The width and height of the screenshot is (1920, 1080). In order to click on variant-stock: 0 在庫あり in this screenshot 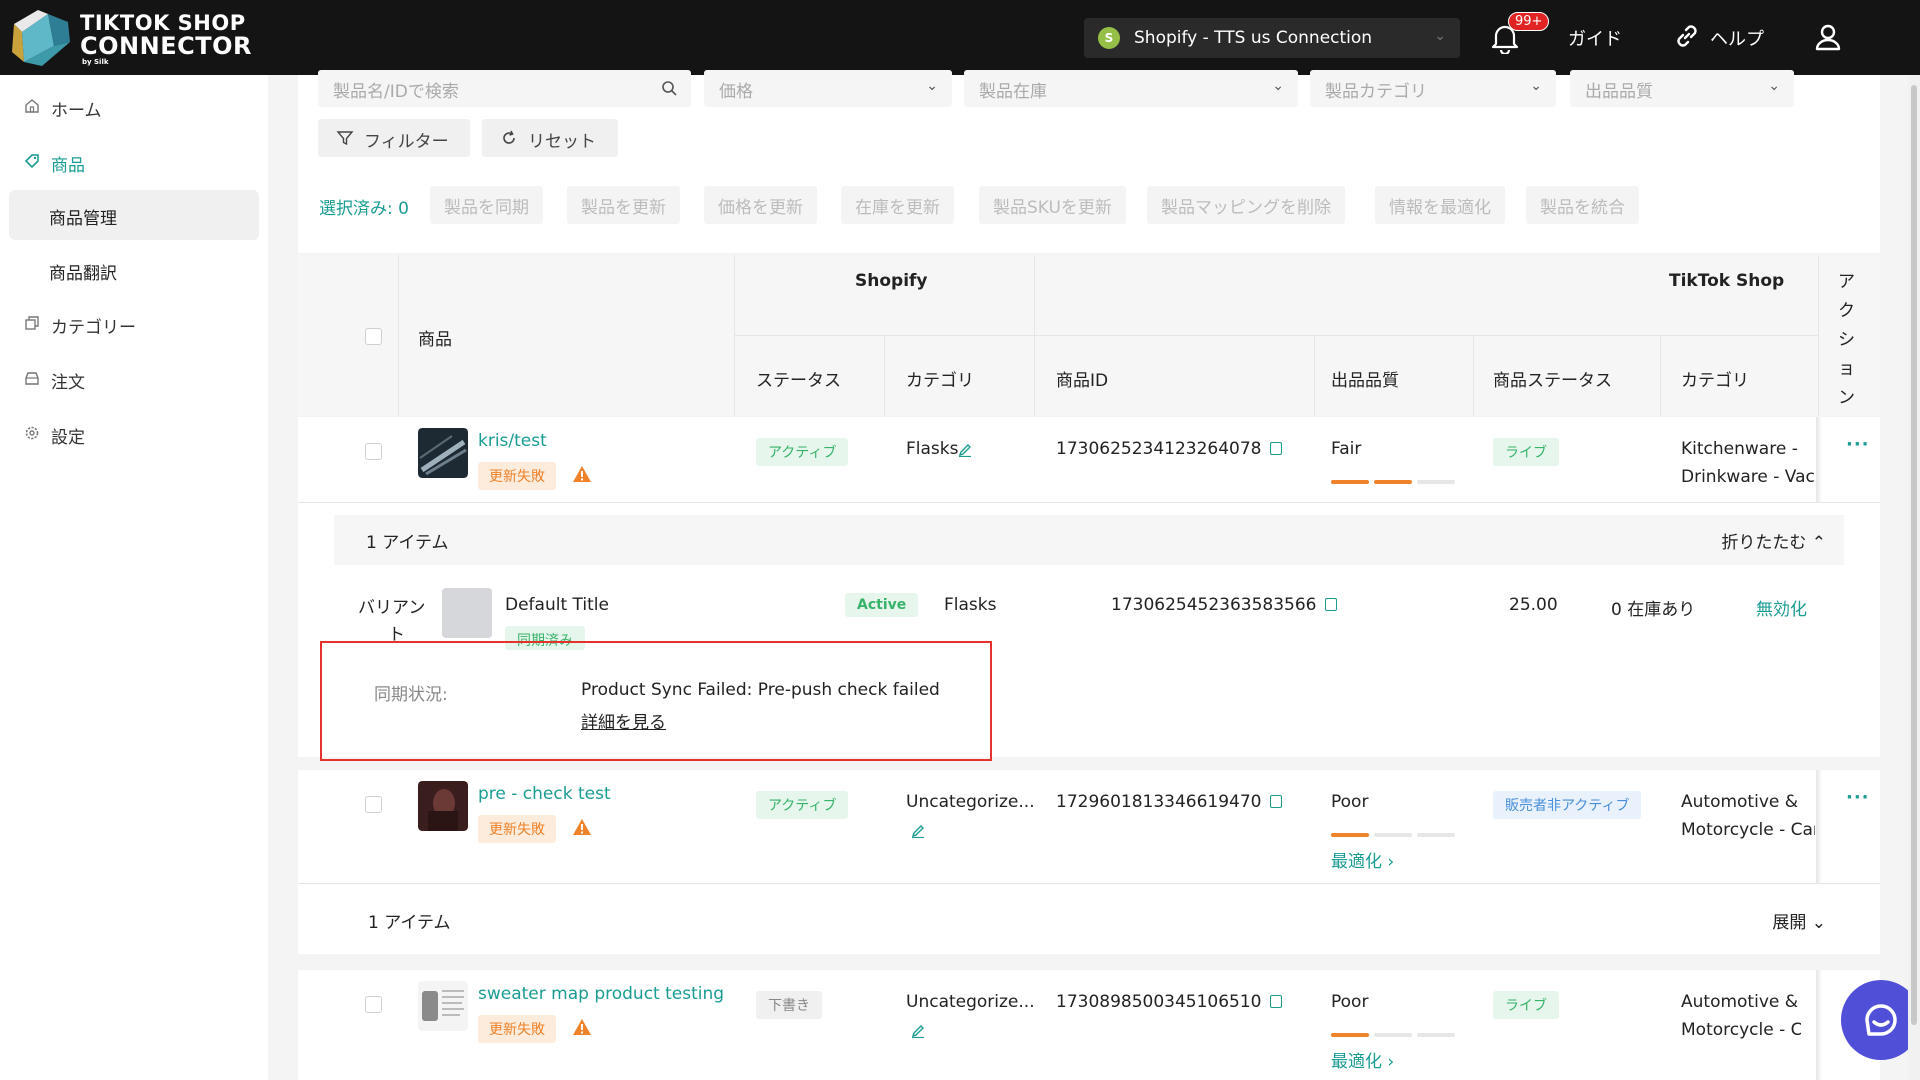, I will do `click(1653, 610)`.